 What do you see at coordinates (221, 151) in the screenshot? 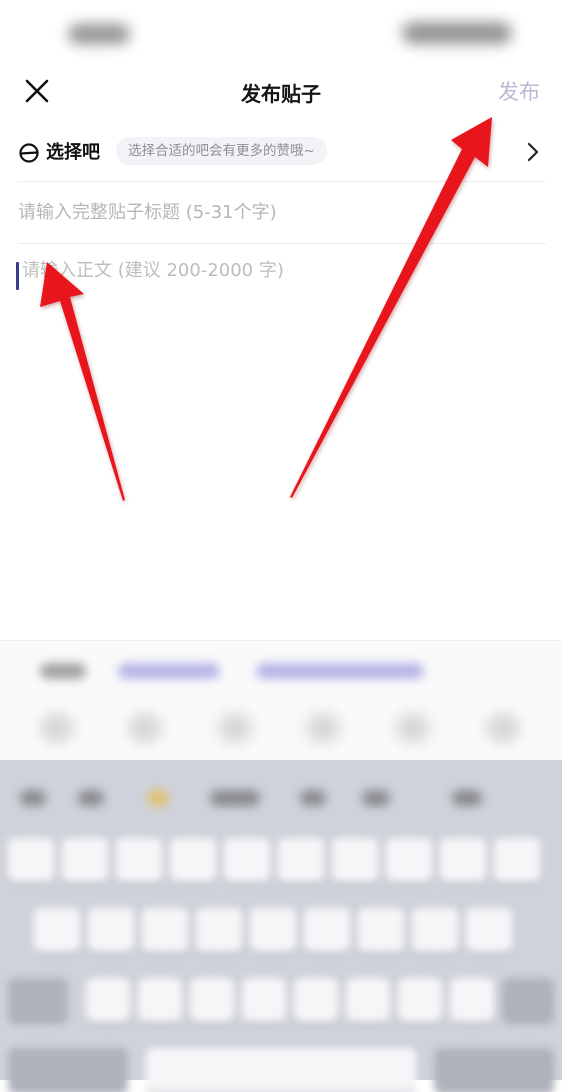
I see `forum-hint-badge: 选择合适的吧会有更多的赞哦~` at bounding box center [221, 151].